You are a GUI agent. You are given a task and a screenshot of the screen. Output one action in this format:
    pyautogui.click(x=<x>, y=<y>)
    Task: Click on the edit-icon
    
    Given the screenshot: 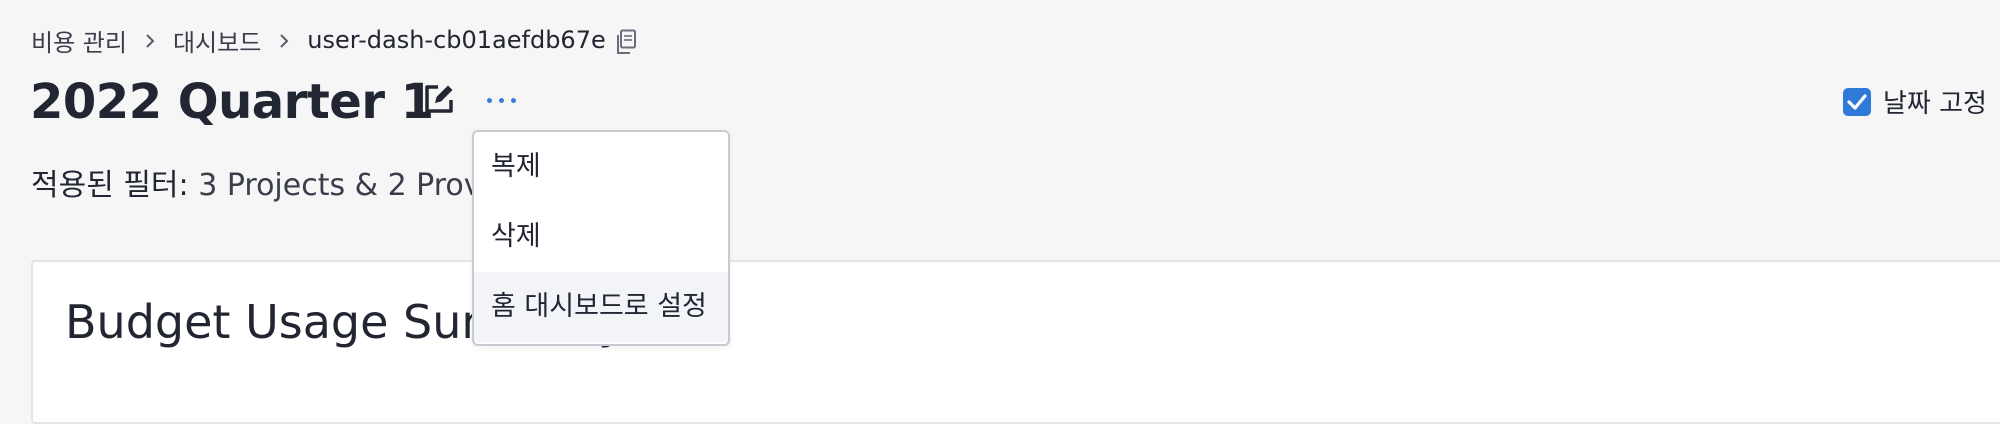 What is the action you would take?
    pyautogui.click(x=439, y=99)
    